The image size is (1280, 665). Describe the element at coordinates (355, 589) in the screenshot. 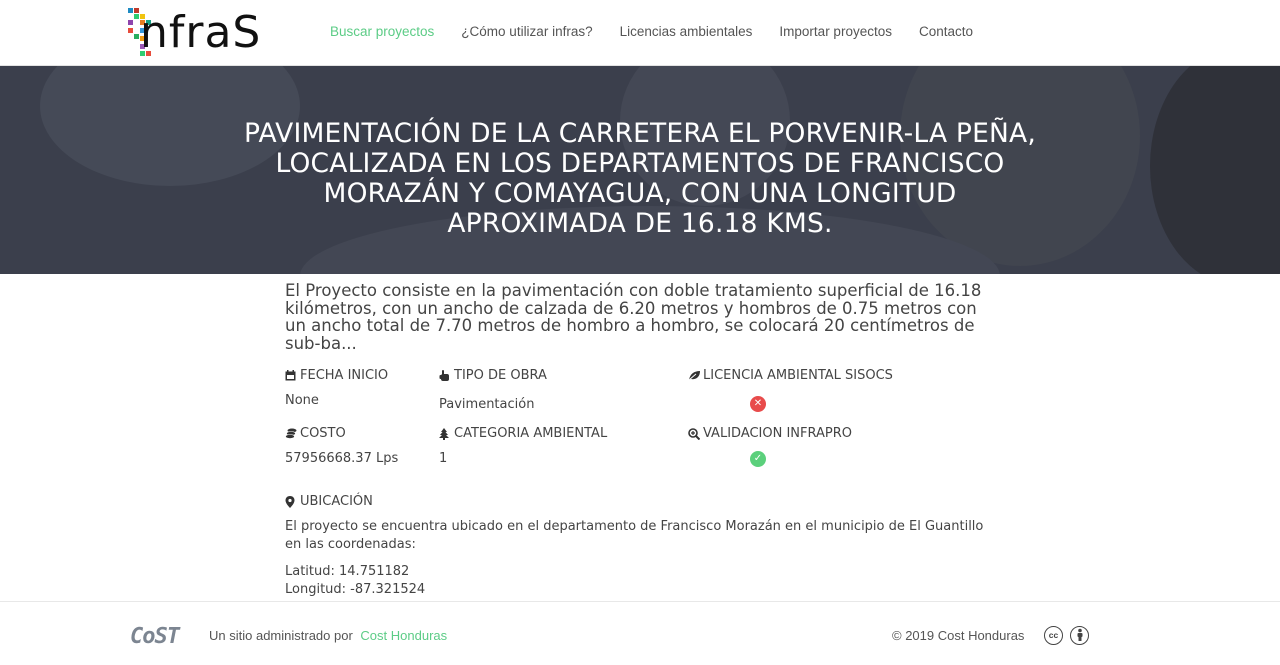

I see `longitud-value: Longitud: -87.321524` at that location.